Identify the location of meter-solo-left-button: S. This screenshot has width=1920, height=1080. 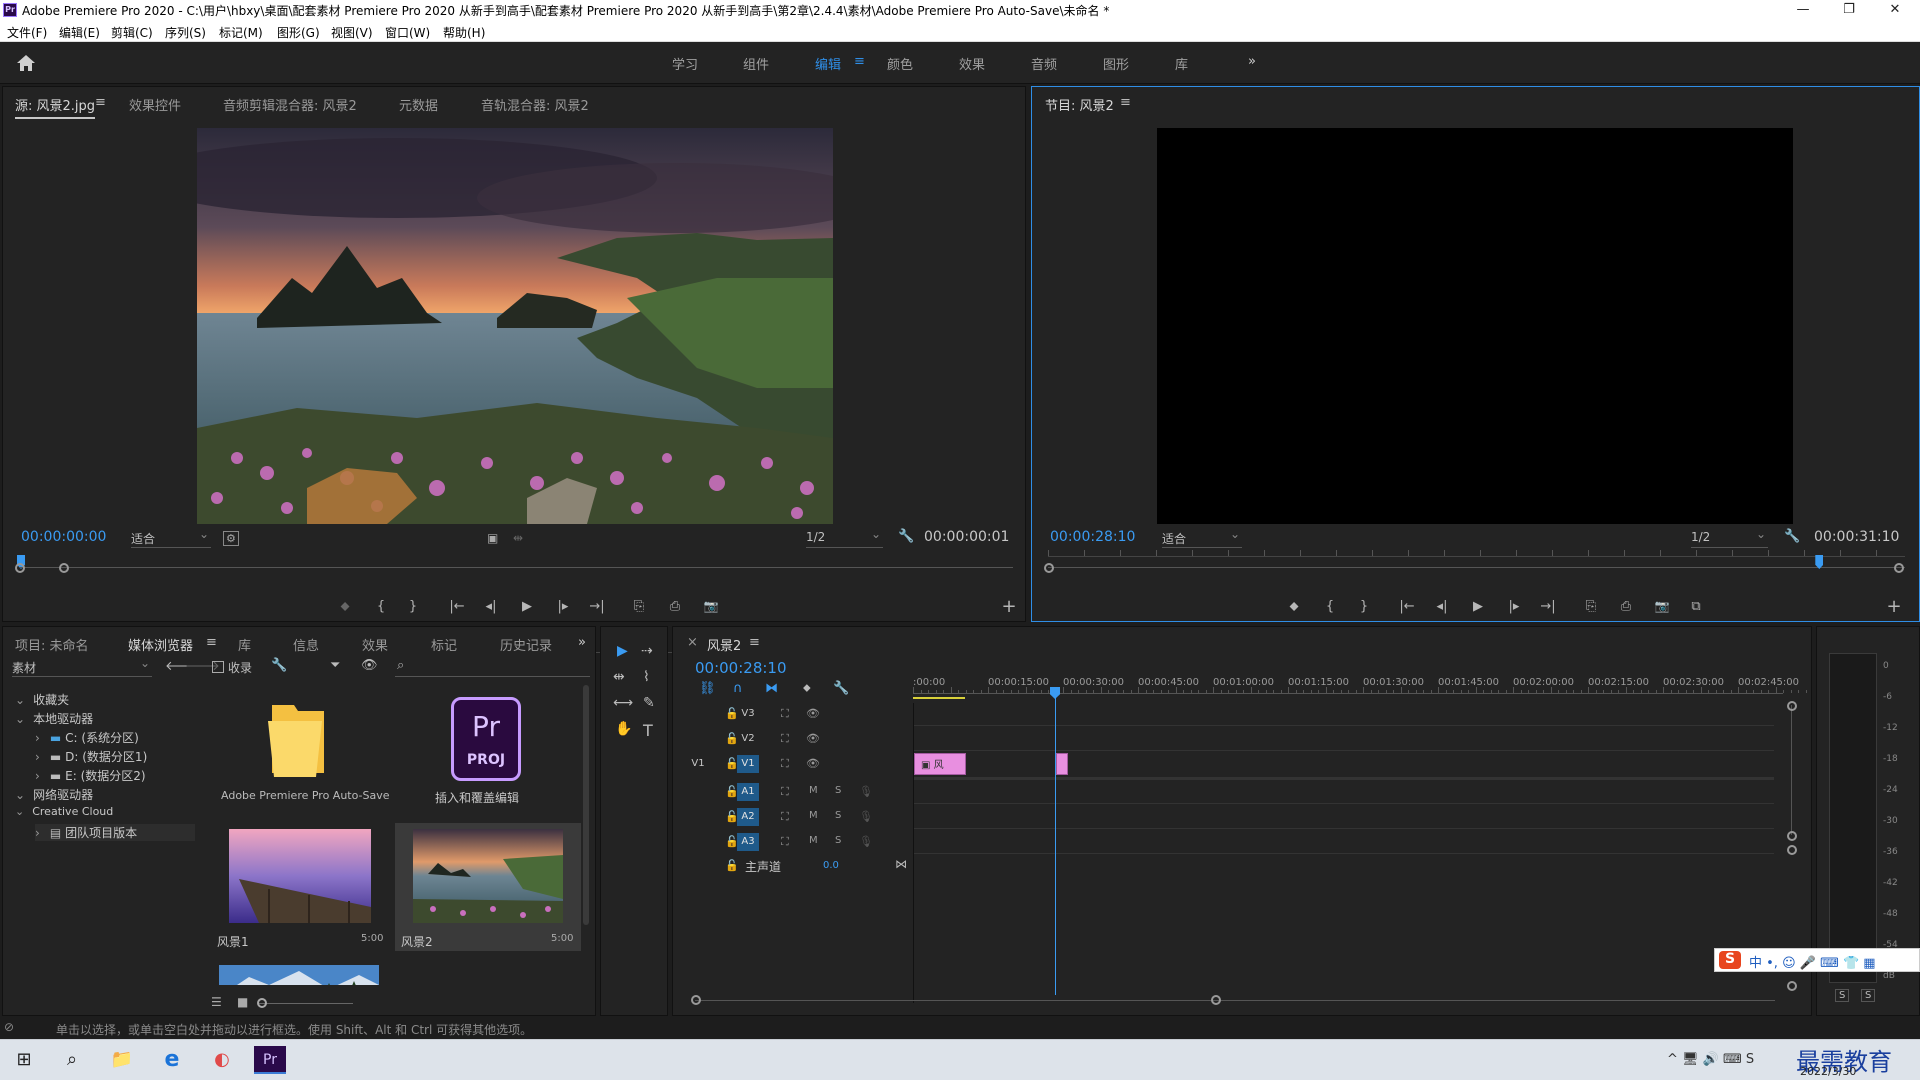
(1842, 995).